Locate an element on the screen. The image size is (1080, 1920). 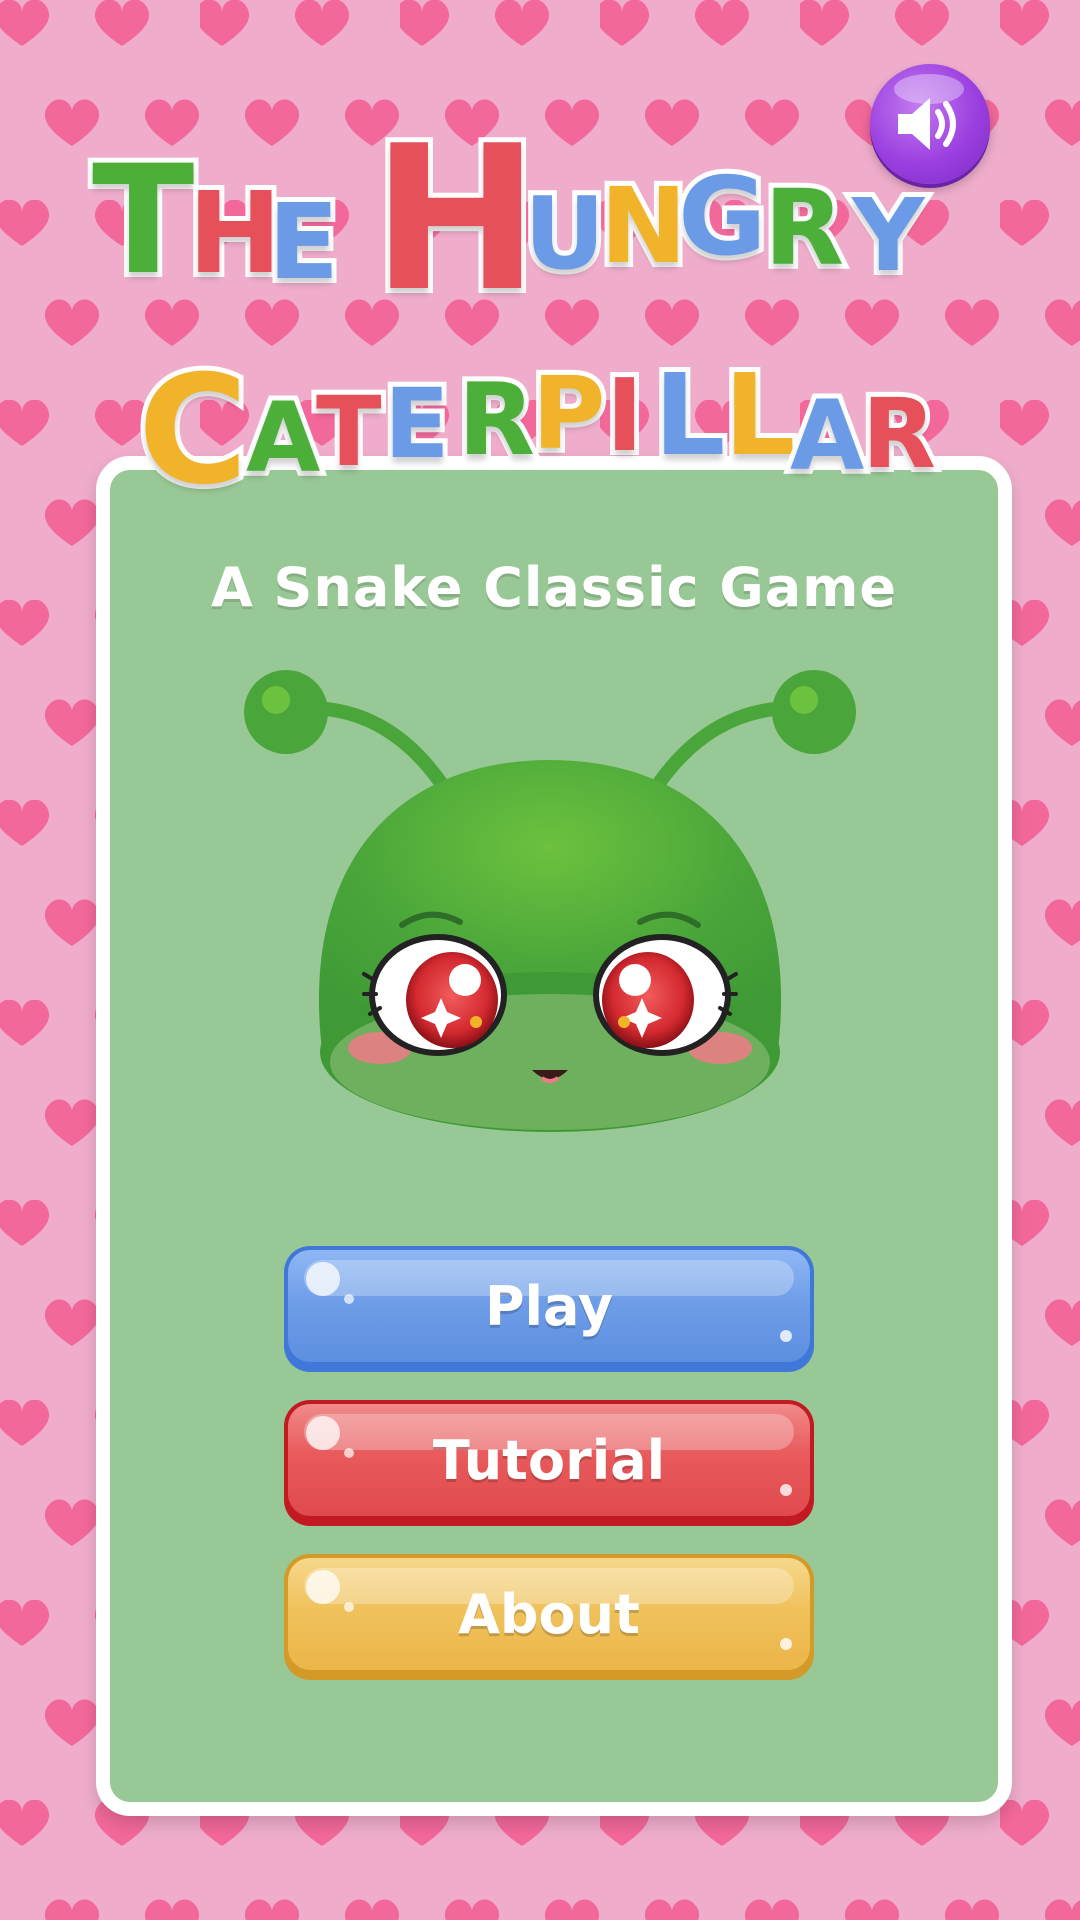
title-letter: Y is located at coordinates (888, 235).